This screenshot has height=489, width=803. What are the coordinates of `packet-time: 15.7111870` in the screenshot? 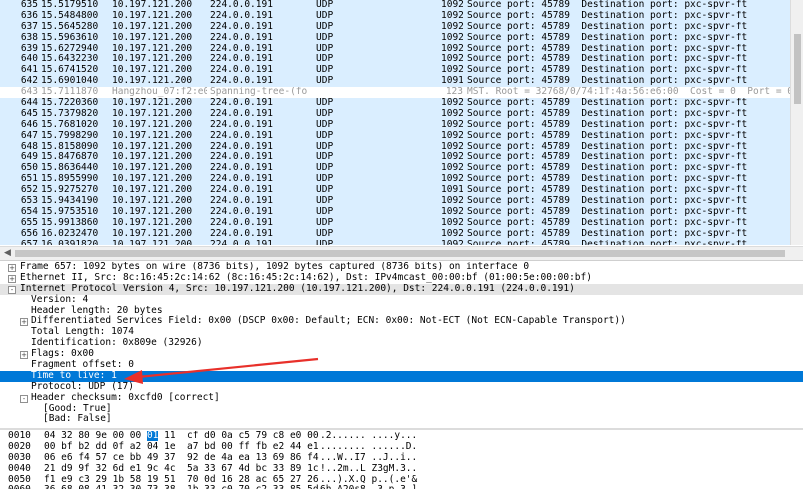 It's located at (70, 92).